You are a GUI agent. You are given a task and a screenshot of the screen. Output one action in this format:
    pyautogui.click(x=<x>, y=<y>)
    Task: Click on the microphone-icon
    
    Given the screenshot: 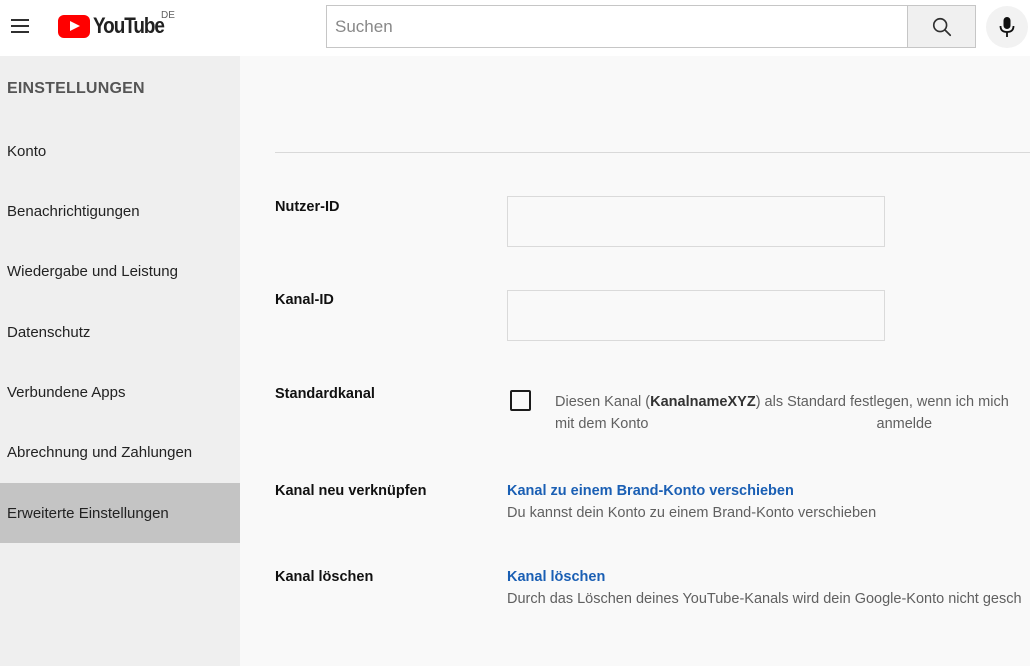 What is the action you would take?
    pyautogui.click(x=1007, y=27)
    